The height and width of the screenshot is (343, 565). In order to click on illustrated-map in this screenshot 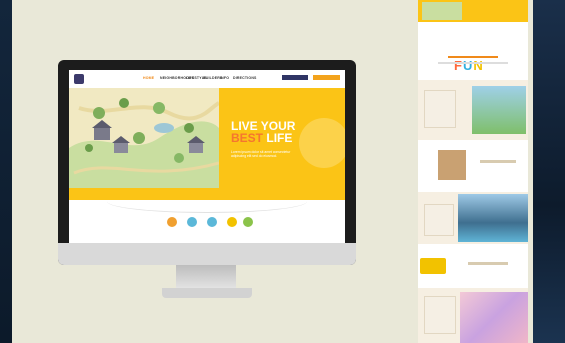, I will do `click(144, 138)`.